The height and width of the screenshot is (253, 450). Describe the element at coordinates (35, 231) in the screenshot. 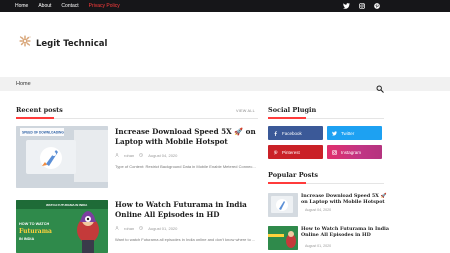

I see `svg-text: Futurama` at that location.